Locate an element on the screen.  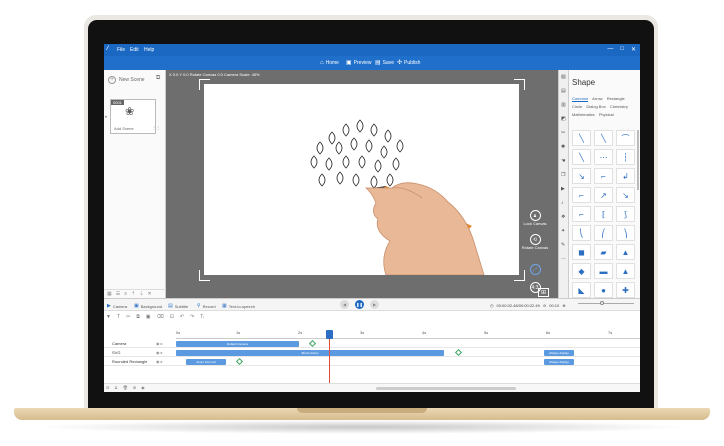
cut-icon: ✂ is located at coordinates (128, 317).